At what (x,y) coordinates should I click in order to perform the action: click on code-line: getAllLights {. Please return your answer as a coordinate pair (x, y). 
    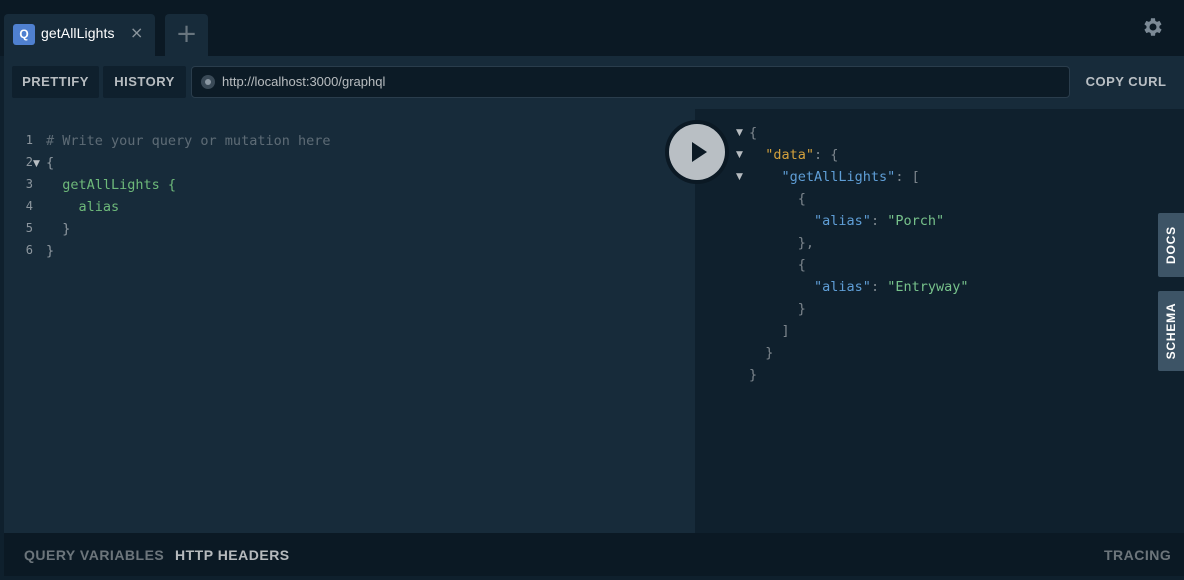
    Looking at the image, I should click on (111, 185).